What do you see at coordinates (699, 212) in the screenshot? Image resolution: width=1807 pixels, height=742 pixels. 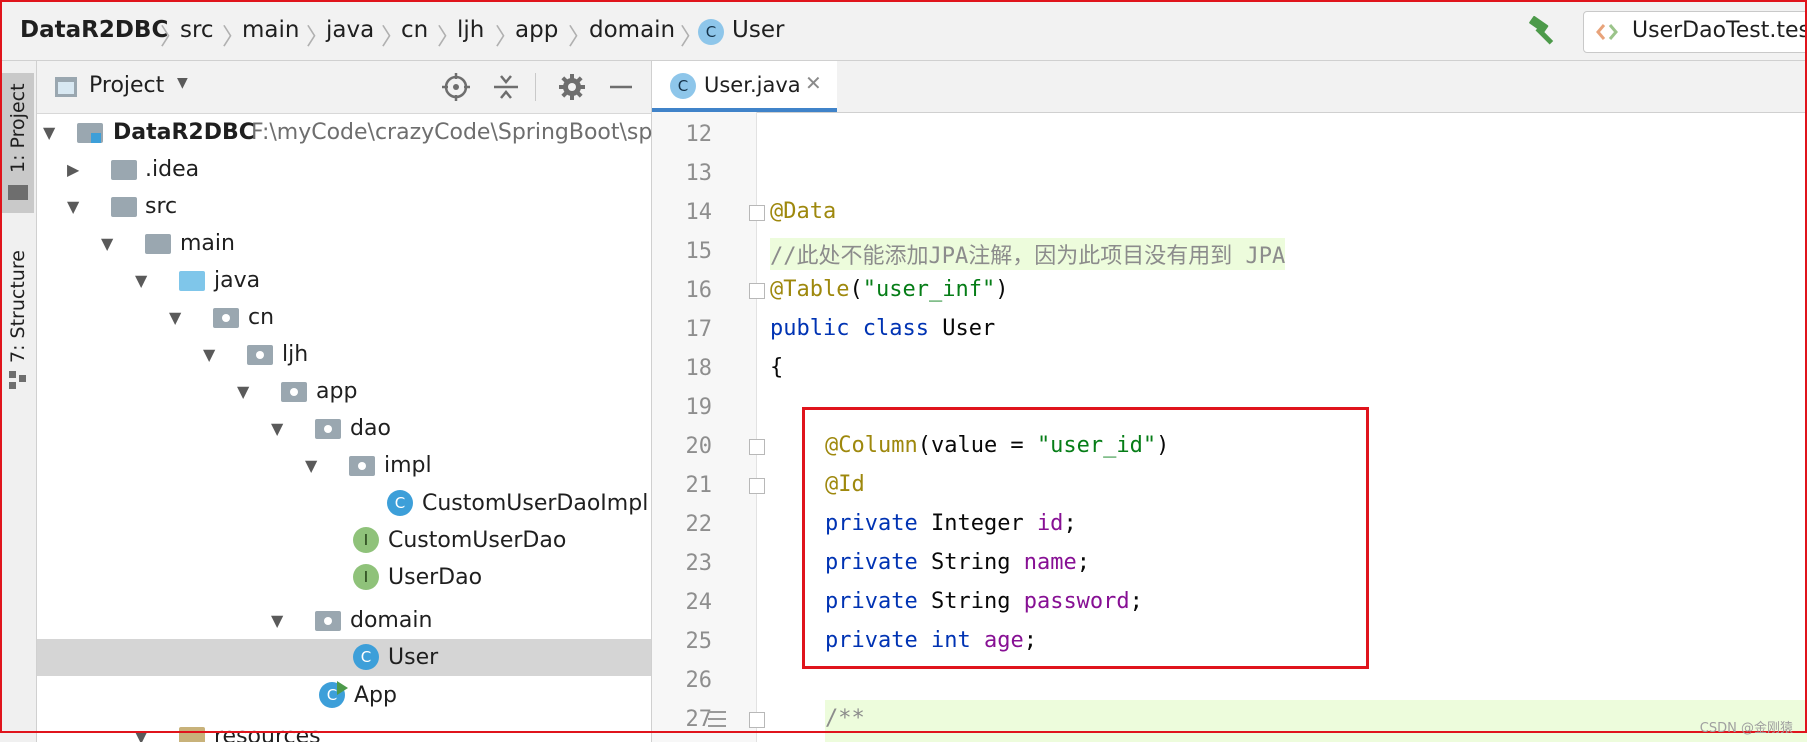 I see `line-number: 14` at bounding box center [699, 212].